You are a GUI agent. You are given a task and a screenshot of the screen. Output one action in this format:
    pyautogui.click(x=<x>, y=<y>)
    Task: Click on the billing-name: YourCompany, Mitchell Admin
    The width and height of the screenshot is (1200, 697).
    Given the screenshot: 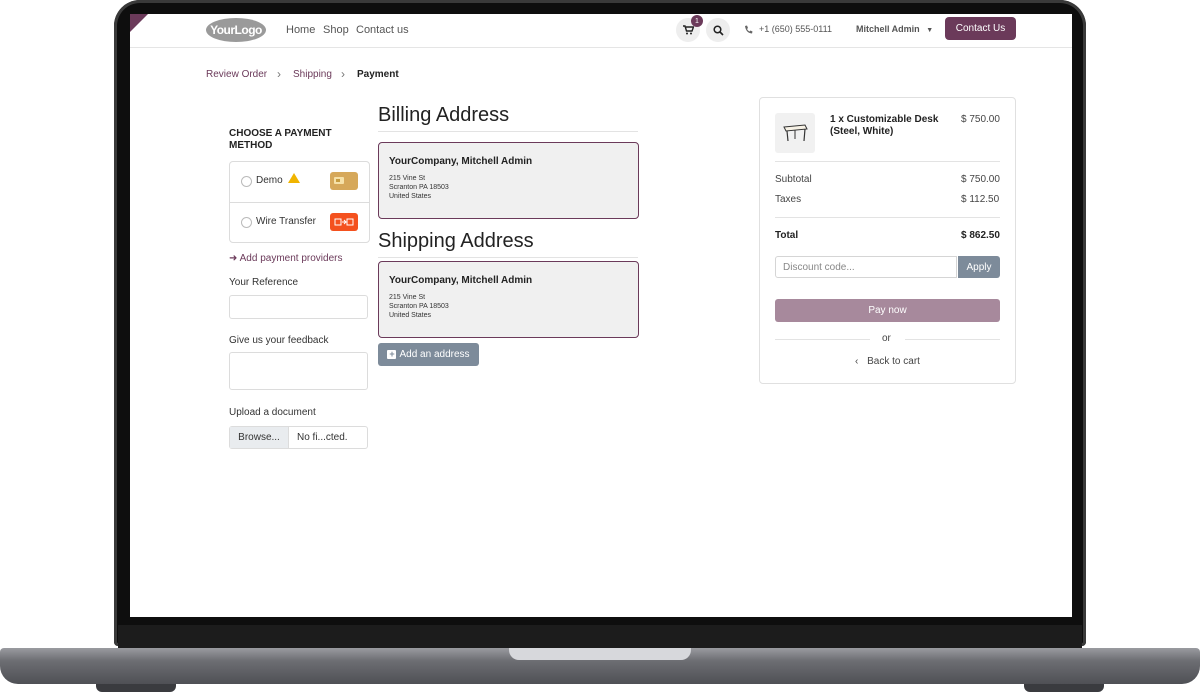 What is the action you would take?
    pyautogui.click(x=461, y=161)
    